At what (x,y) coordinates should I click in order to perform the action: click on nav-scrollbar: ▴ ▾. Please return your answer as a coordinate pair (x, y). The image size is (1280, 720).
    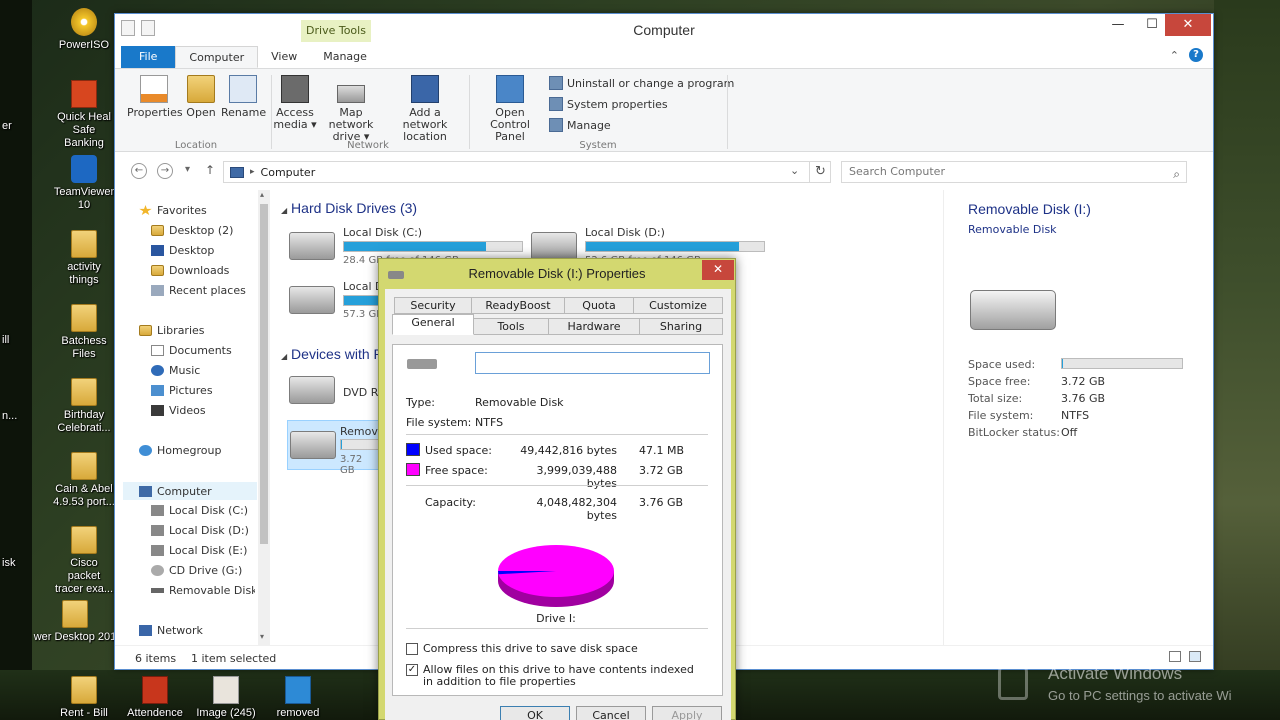
    Looking at the image, I should click on (264, 417).